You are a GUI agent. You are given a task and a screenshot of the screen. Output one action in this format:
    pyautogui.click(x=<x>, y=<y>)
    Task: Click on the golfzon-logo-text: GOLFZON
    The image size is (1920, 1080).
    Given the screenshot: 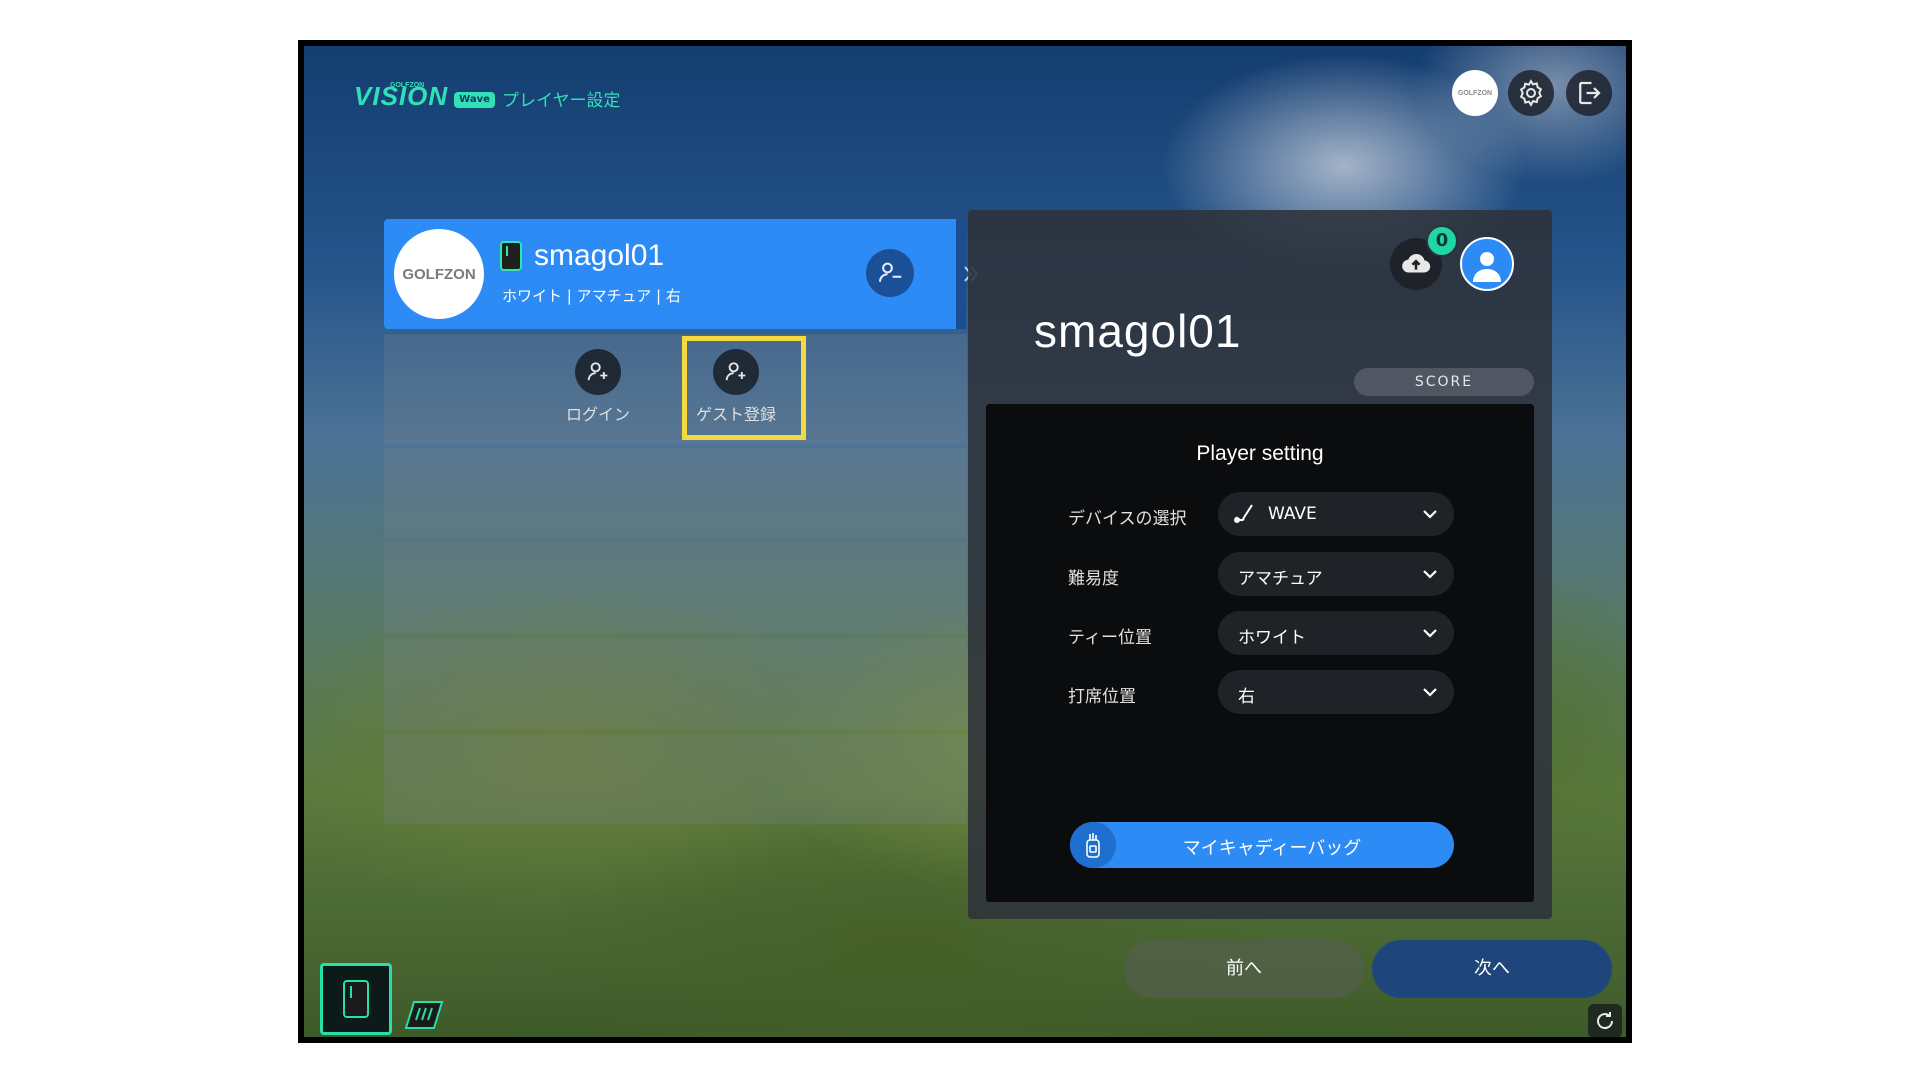 What is the action you would take?
    pyautogui.click(x=1475, y=93)
    